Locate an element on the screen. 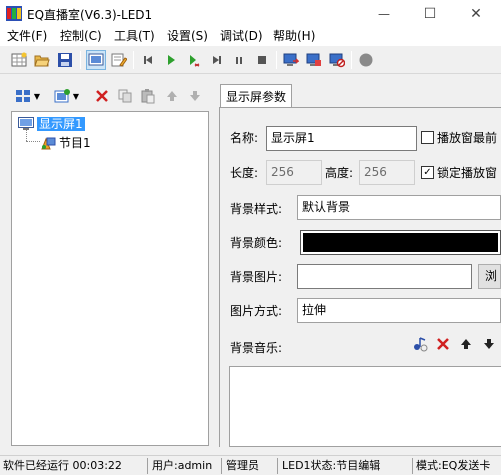 This screenshot has width=501, height=475. record-icon is located at coordinates (366, 60).